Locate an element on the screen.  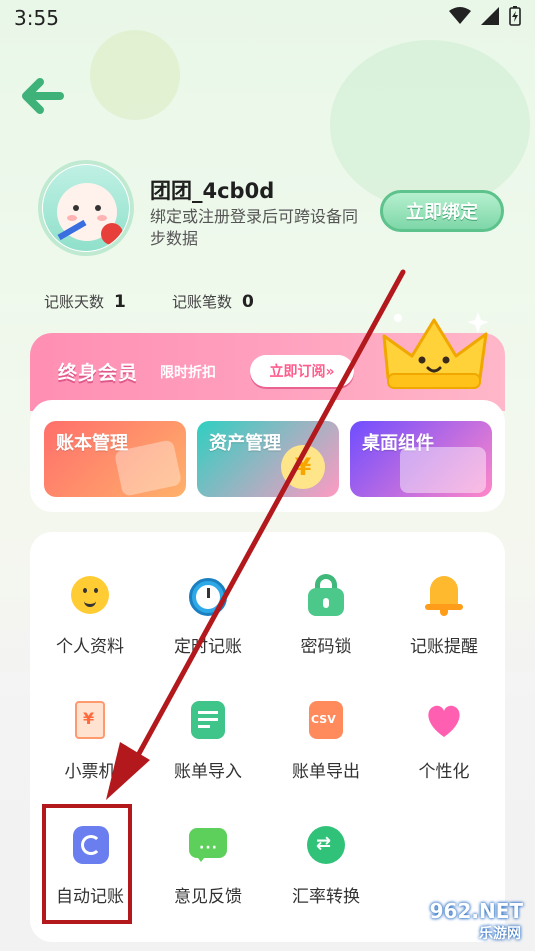
grid-item-receipt-printer-label: 小票机 is located at coordinates (90, 772).